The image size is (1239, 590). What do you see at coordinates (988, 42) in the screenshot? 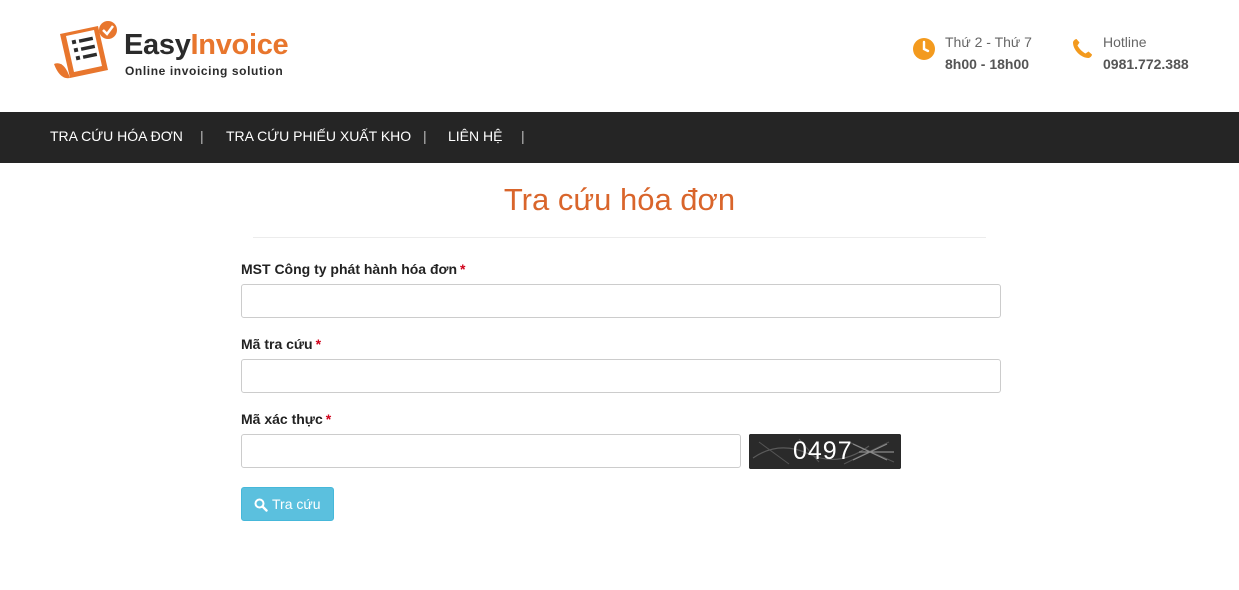
I see `working-days: Thứ 2 - Thứ 7` at bounding box center [988, 42].